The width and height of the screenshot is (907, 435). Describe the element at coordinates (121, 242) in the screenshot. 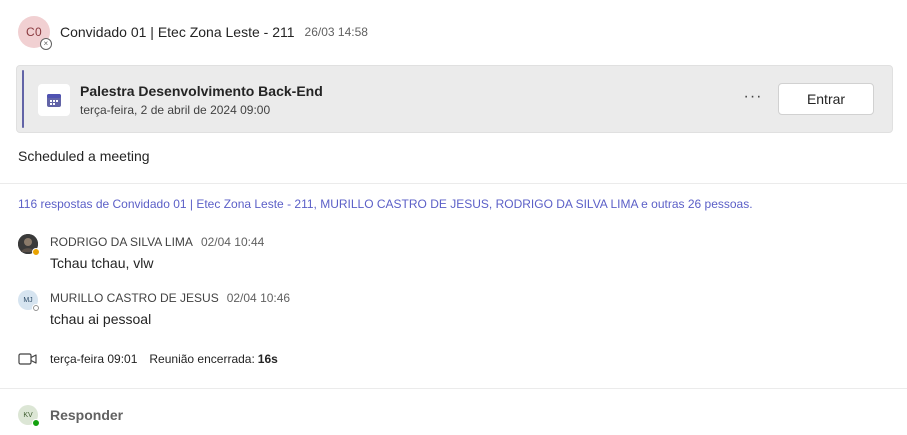

I see `reply-author-name: RODRIGO DA SILVA LIMA` at that location.